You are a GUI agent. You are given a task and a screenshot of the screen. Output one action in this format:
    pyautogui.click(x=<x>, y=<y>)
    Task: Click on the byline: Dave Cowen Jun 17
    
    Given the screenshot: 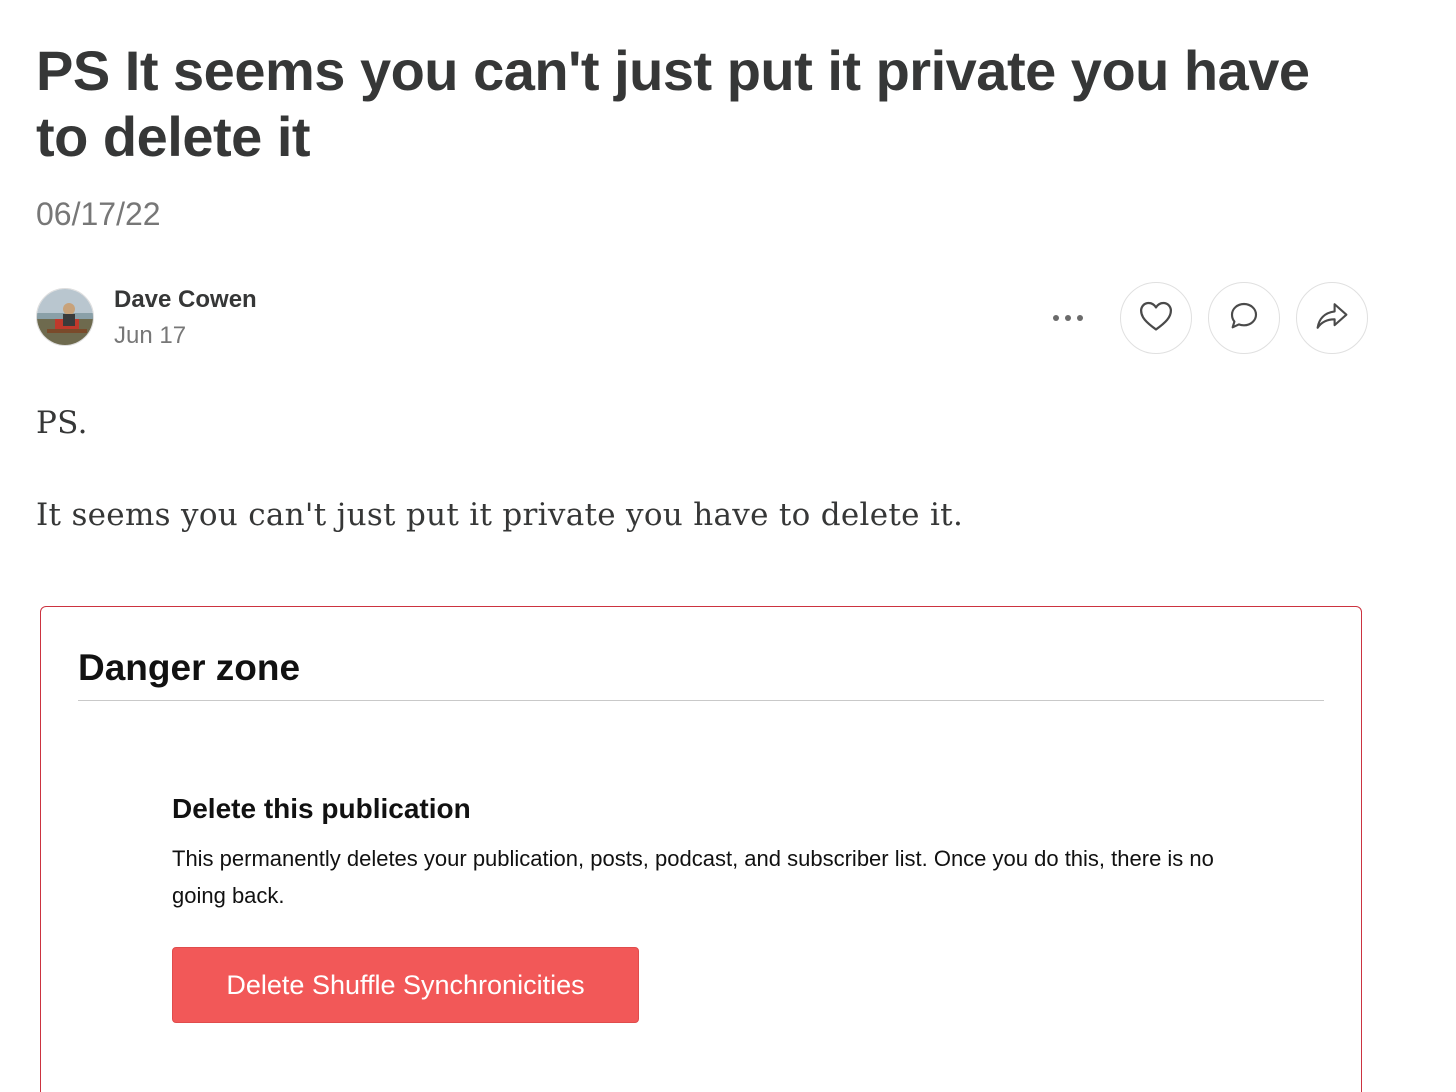 What is the action you would take?
    pyautogui.click(x=702, y=319)
    